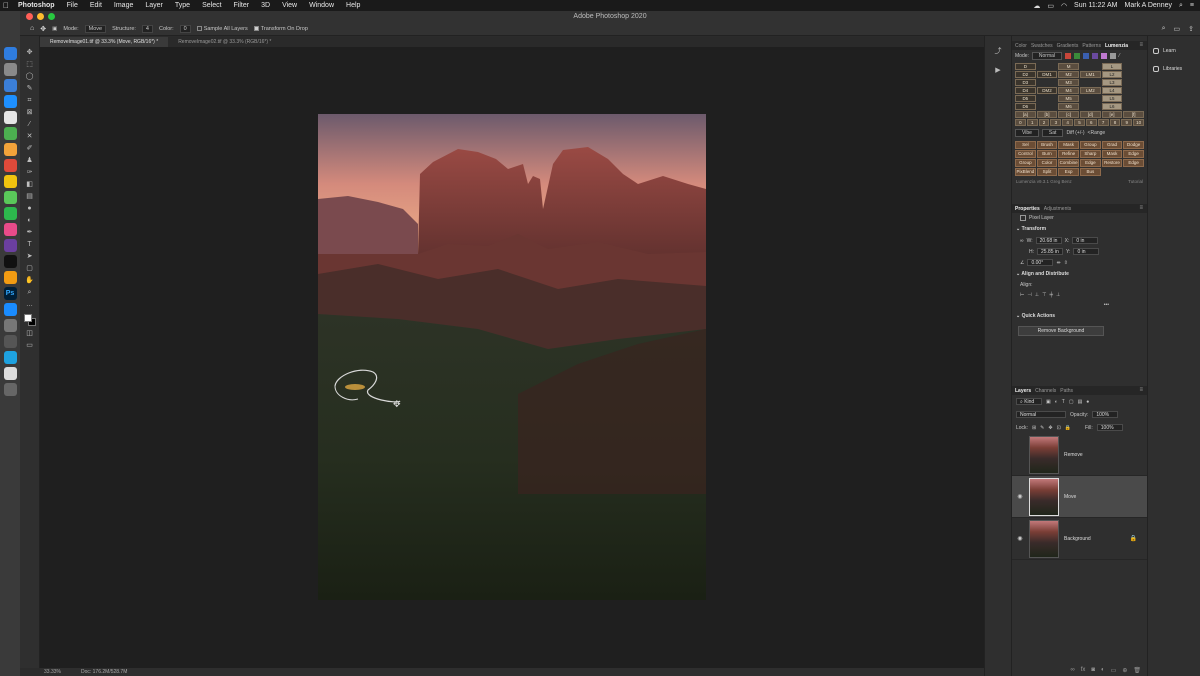 The height and width of the screenshot is (676, 1200). Describe the element at coordinates (1079, 316) in the screenshot. I see `quick-actions-section: ⌄ Quick Actions` at that location.